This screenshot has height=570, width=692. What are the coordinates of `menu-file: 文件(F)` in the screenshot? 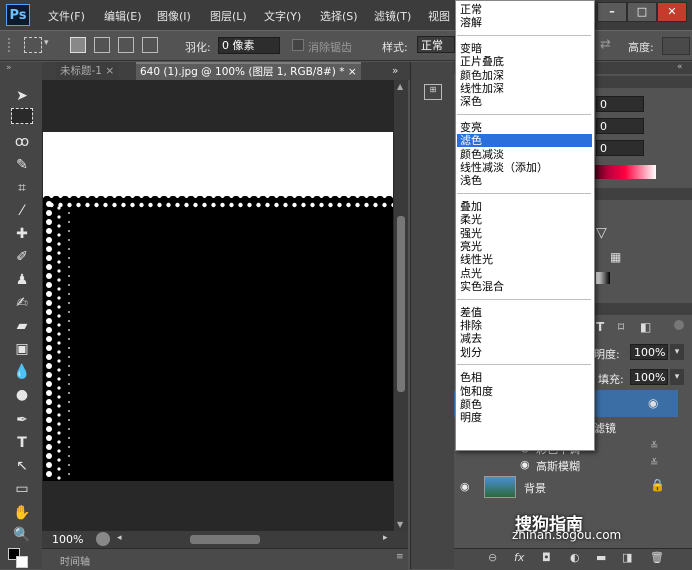 It's located at (66, 16).